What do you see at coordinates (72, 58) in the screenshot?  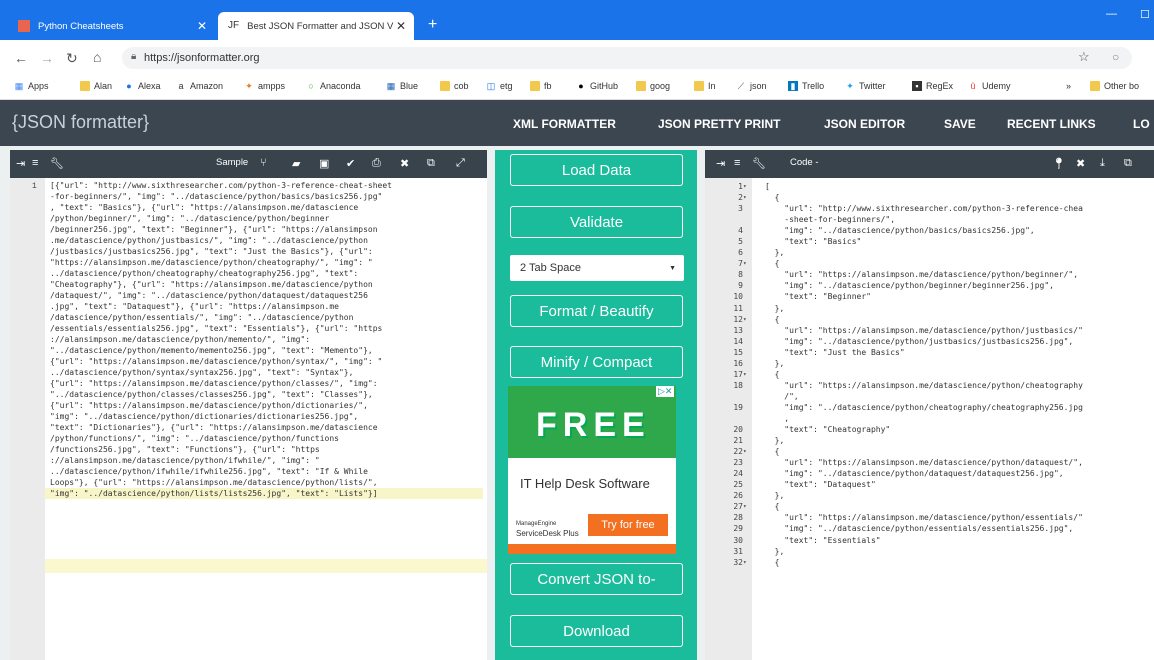 I see `reload-icon: ↻` at bounding box center [72, 58].